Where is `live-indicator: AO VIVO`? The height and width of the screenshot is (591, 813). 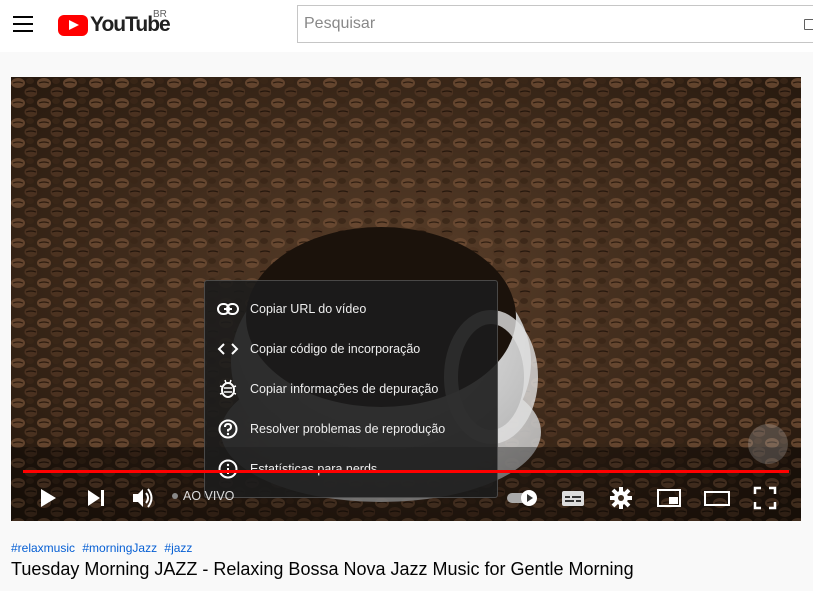 live-indicator: AO VIVO is located at coordinates (203, 496).